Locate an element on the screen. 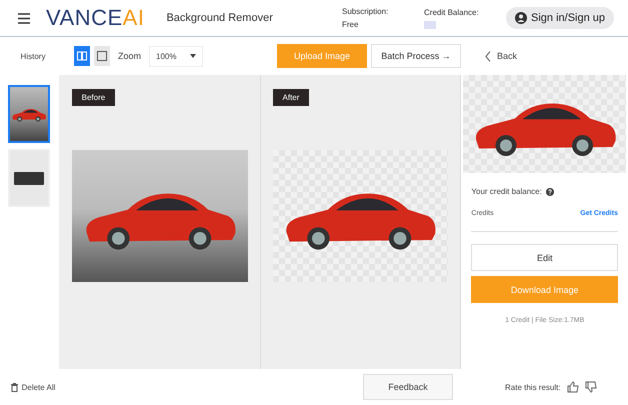 Image resolution: width=628 pixels, height=405 pixels. rate-text: Rate this result: is located at coordinates (533, 387).